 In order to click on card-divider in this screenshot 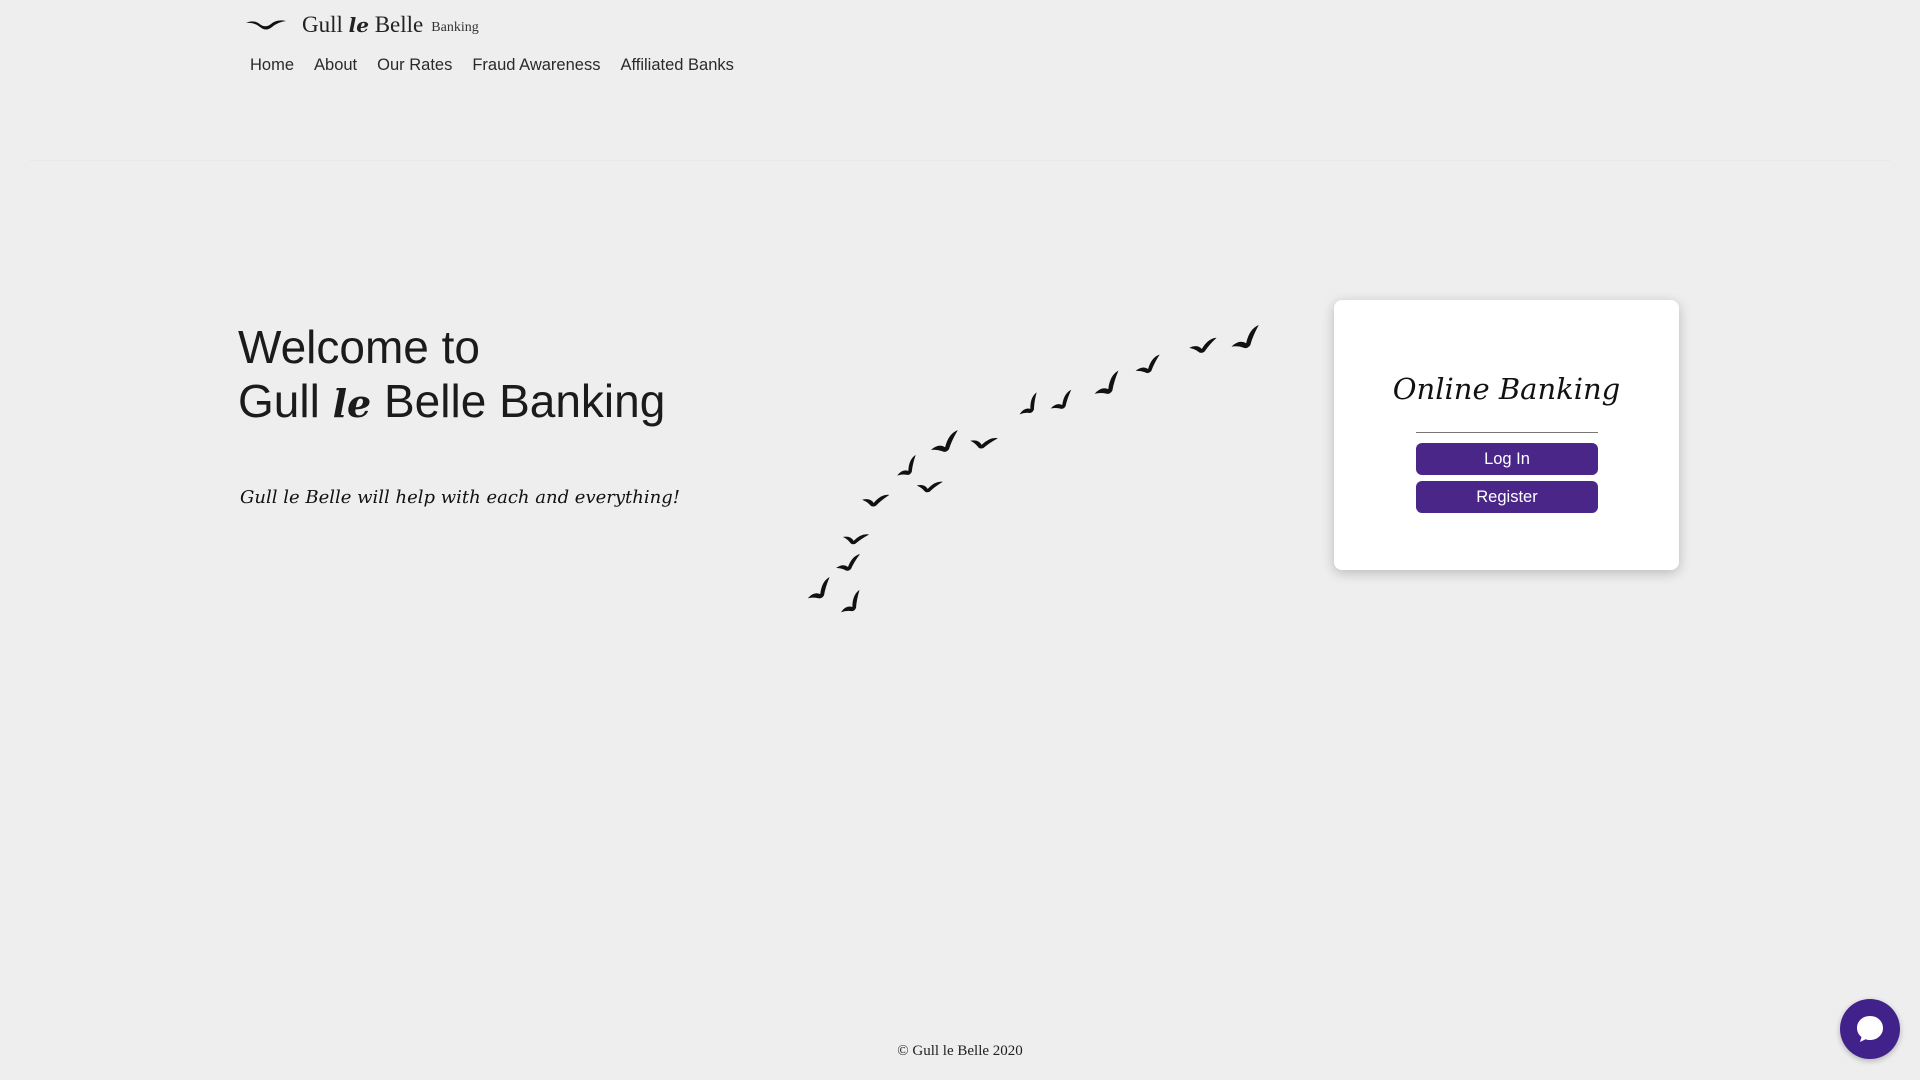, I will do `click(1507, 432)`.